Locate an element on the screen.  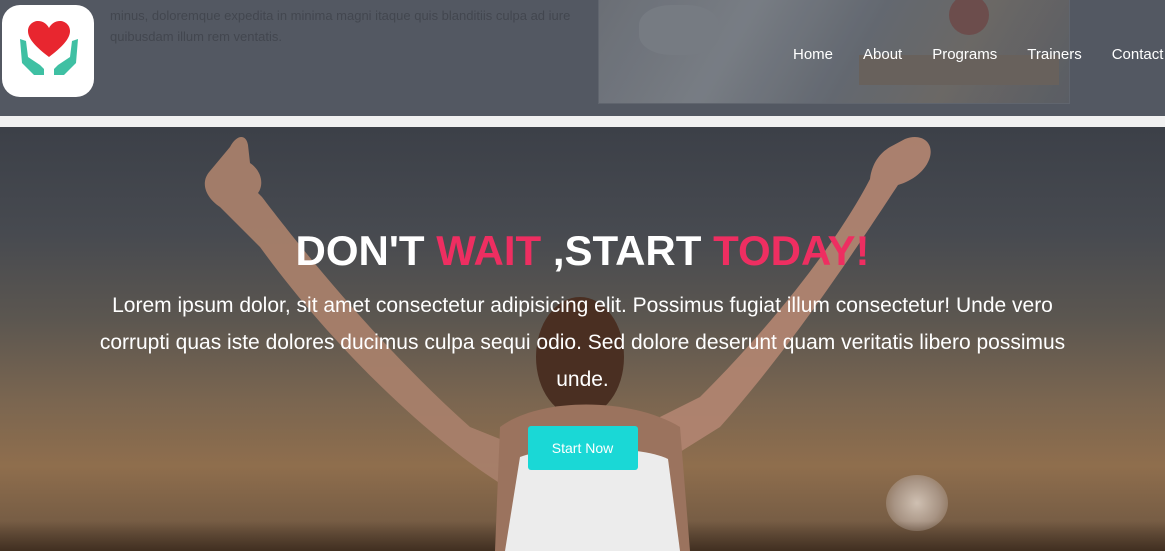
hero-headline: DON'T WAIT ,START TODAY! is located at coordinates (582, 251).